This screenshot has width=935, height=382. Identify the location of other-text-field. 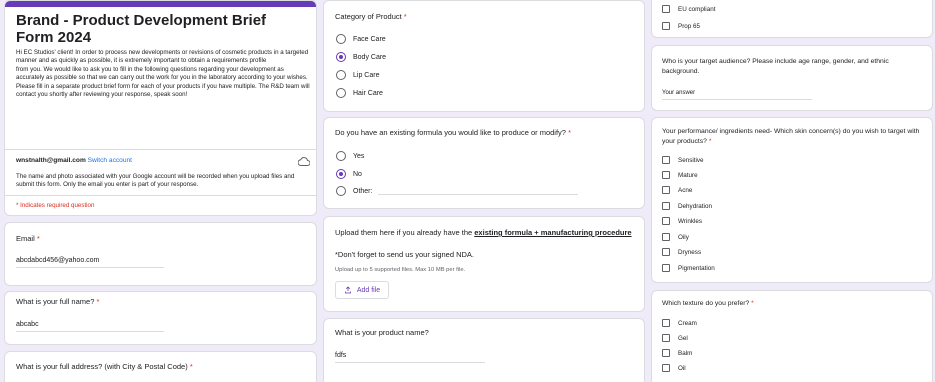
(478, 191).